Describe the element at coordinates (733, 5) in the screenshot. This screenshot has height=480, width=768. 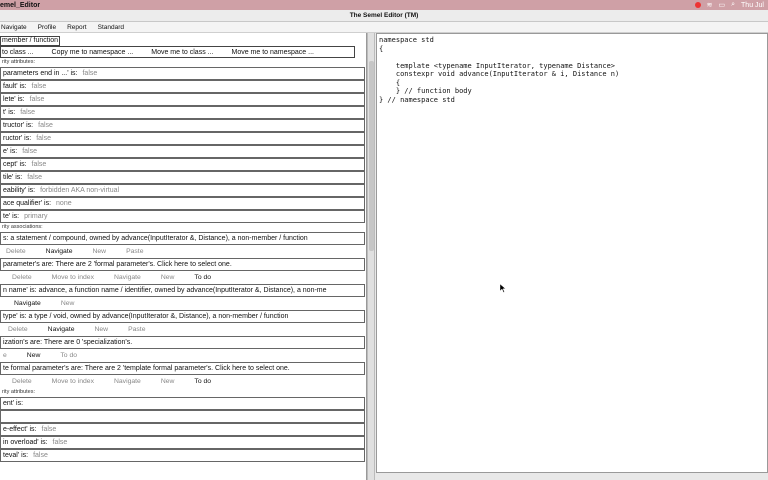
I see `search-icon: ⌕` at that location.